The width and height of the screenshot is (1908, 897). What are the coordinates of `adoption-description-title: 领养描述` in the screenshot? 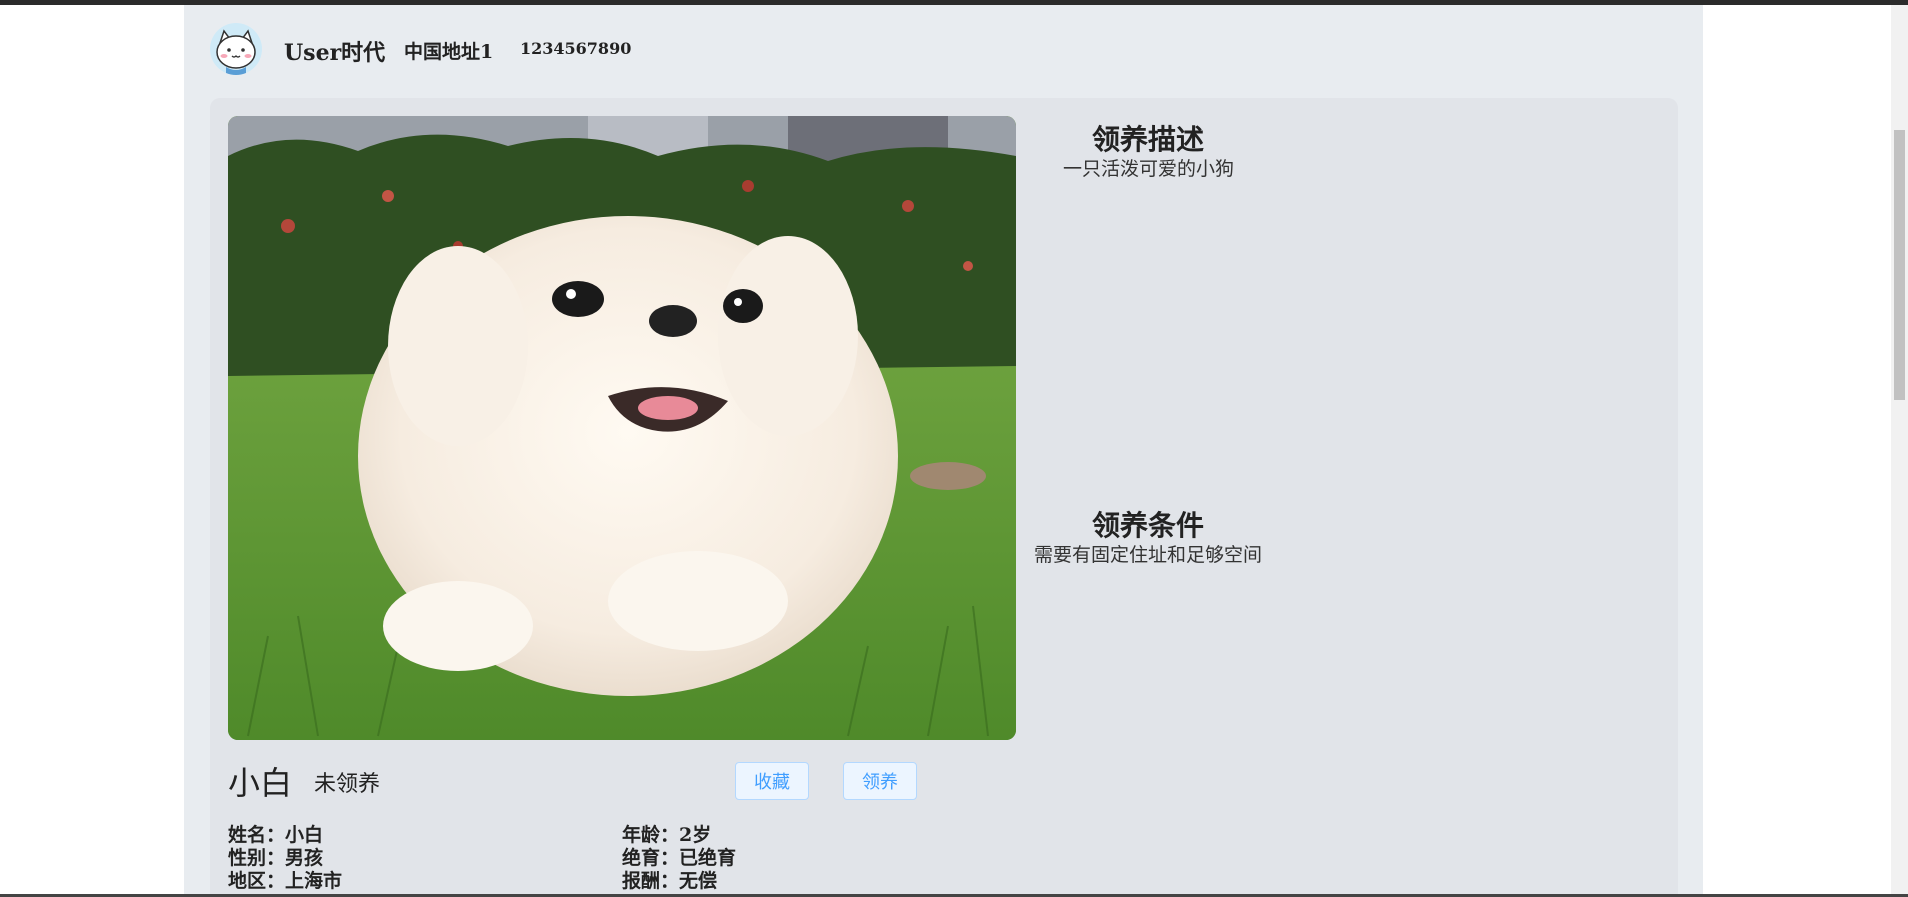 It's located at (1148, 139).